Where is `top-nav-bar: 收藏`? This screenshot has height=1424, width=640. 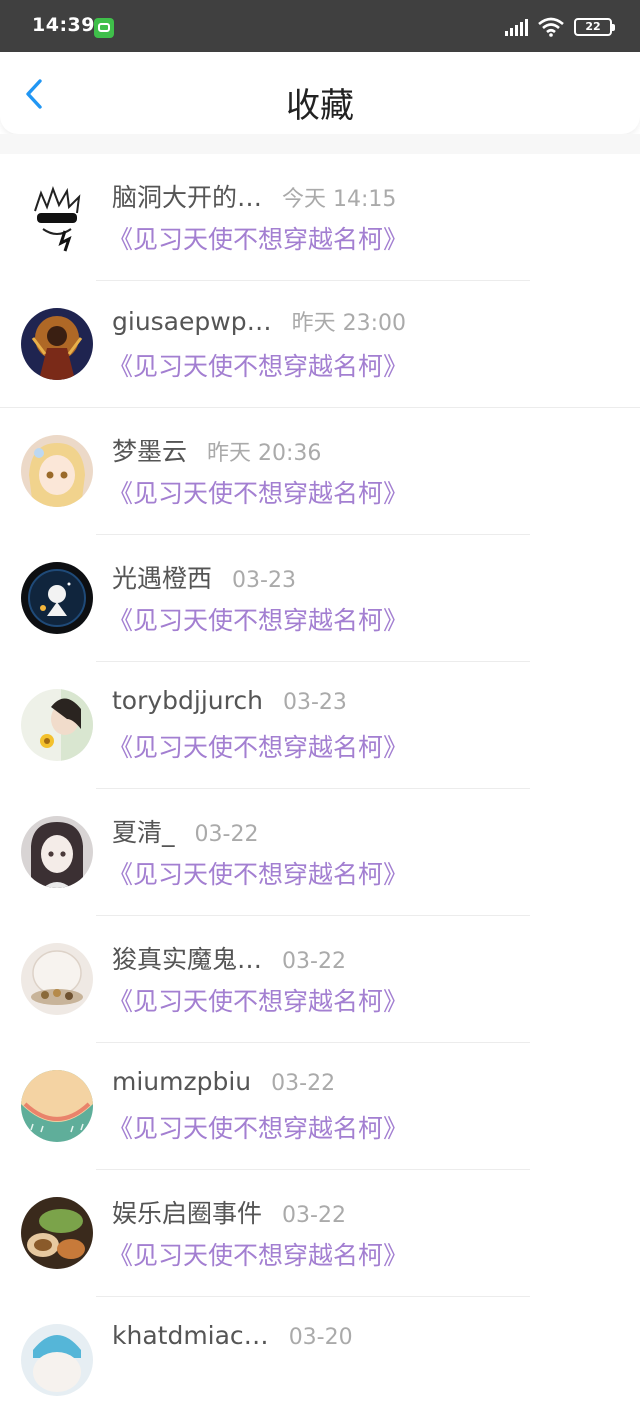 top-nav-bar: 收藏 is located at coordinates (320, 93).